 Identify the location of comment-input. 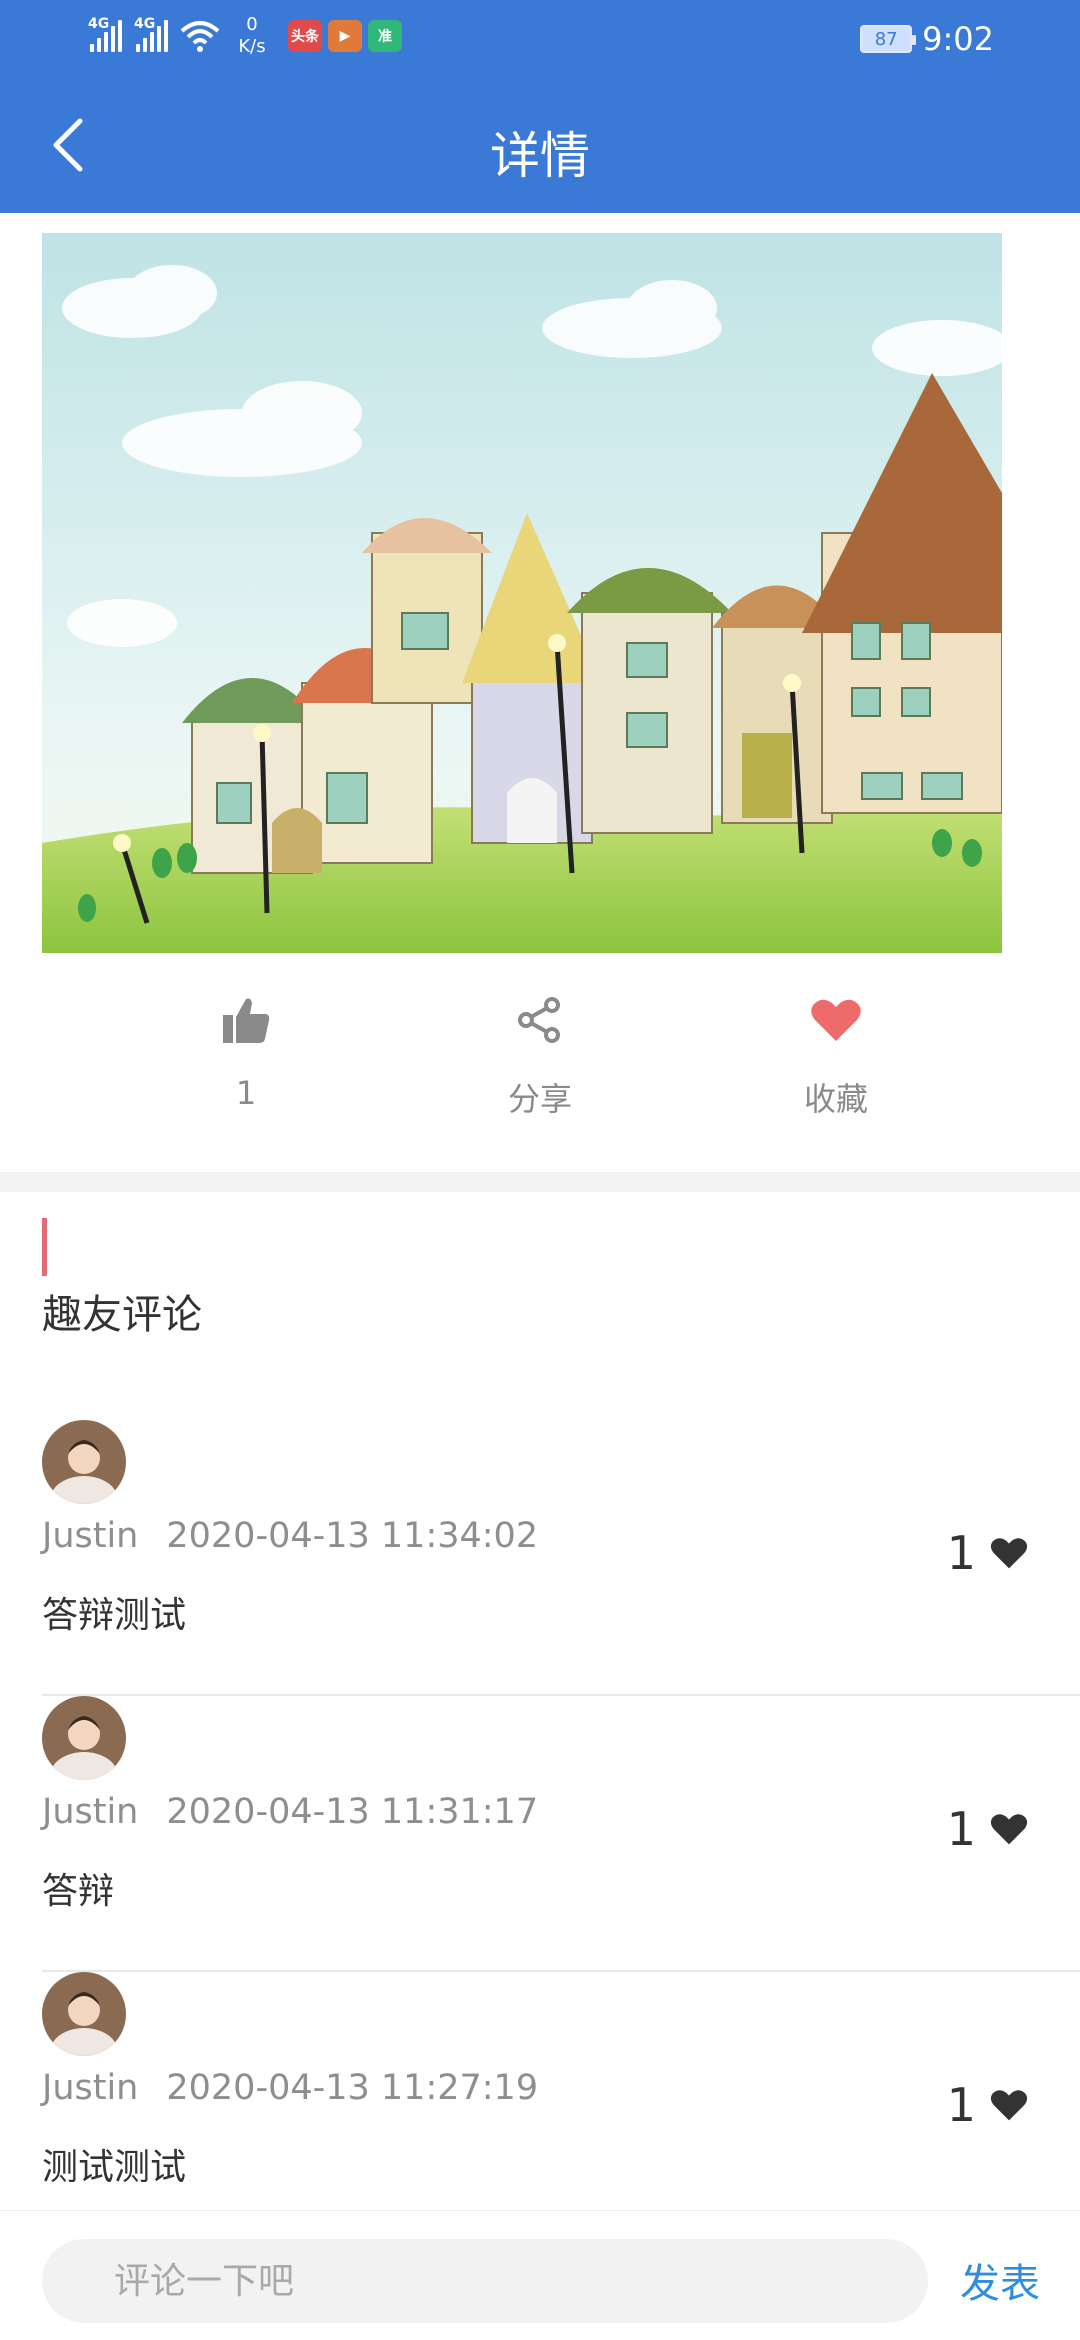
(485, 2281).